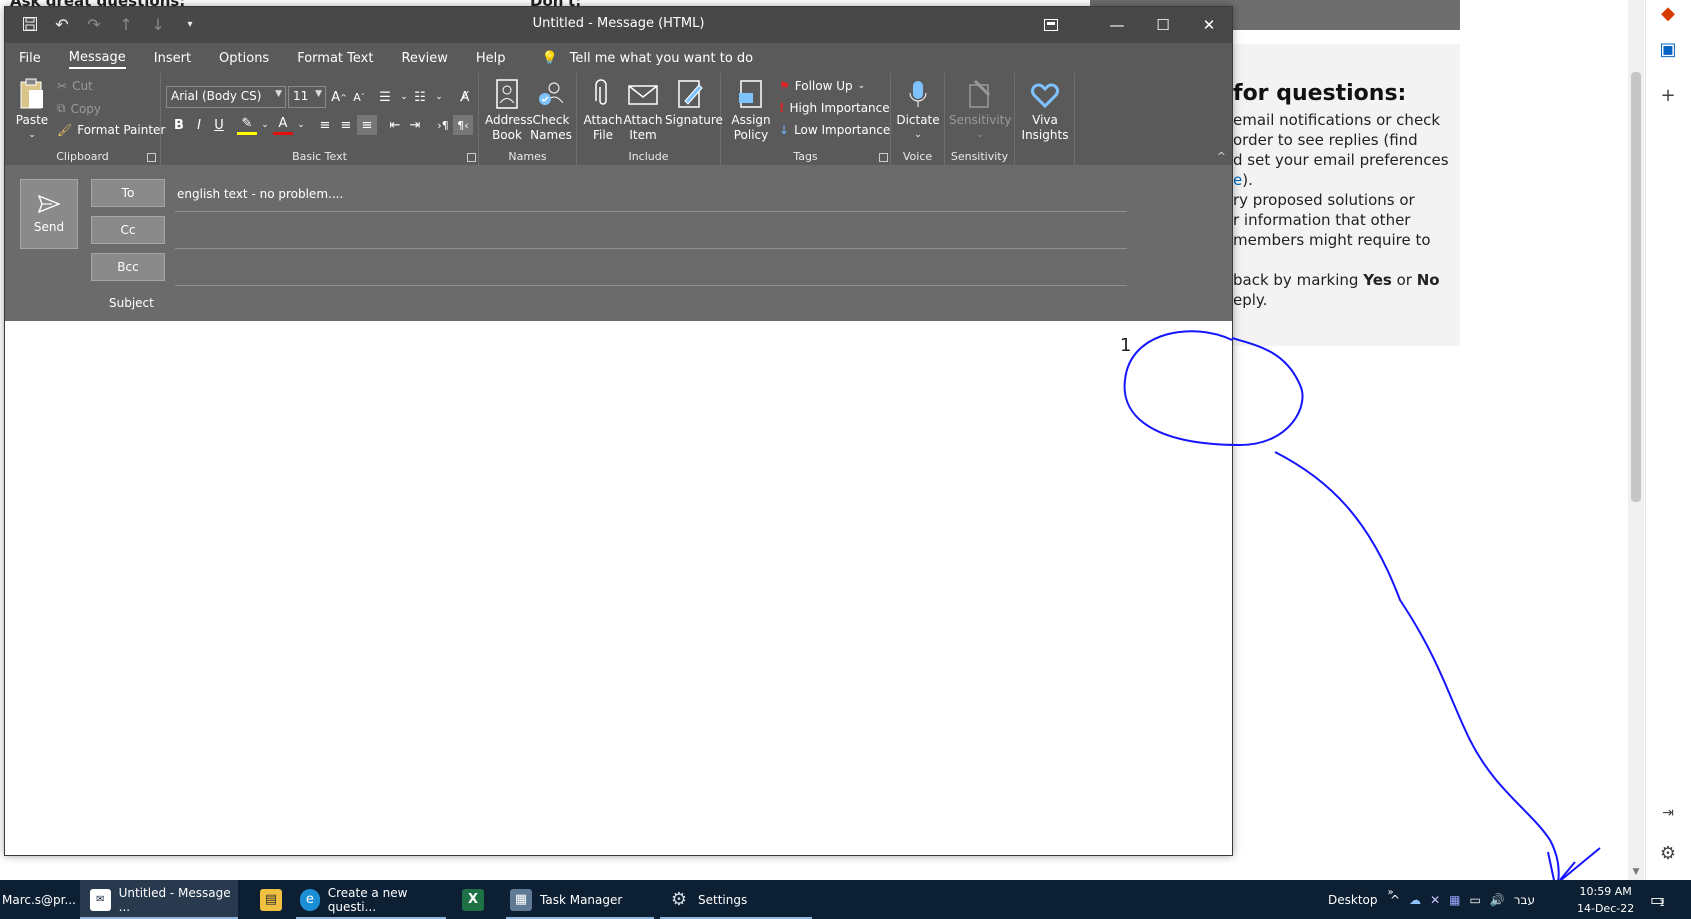  What do you see at coordinates (1657, 899) in the screenshot?
I see `notification-center-button: ▭ 1` at bounding box center [1657, 899].